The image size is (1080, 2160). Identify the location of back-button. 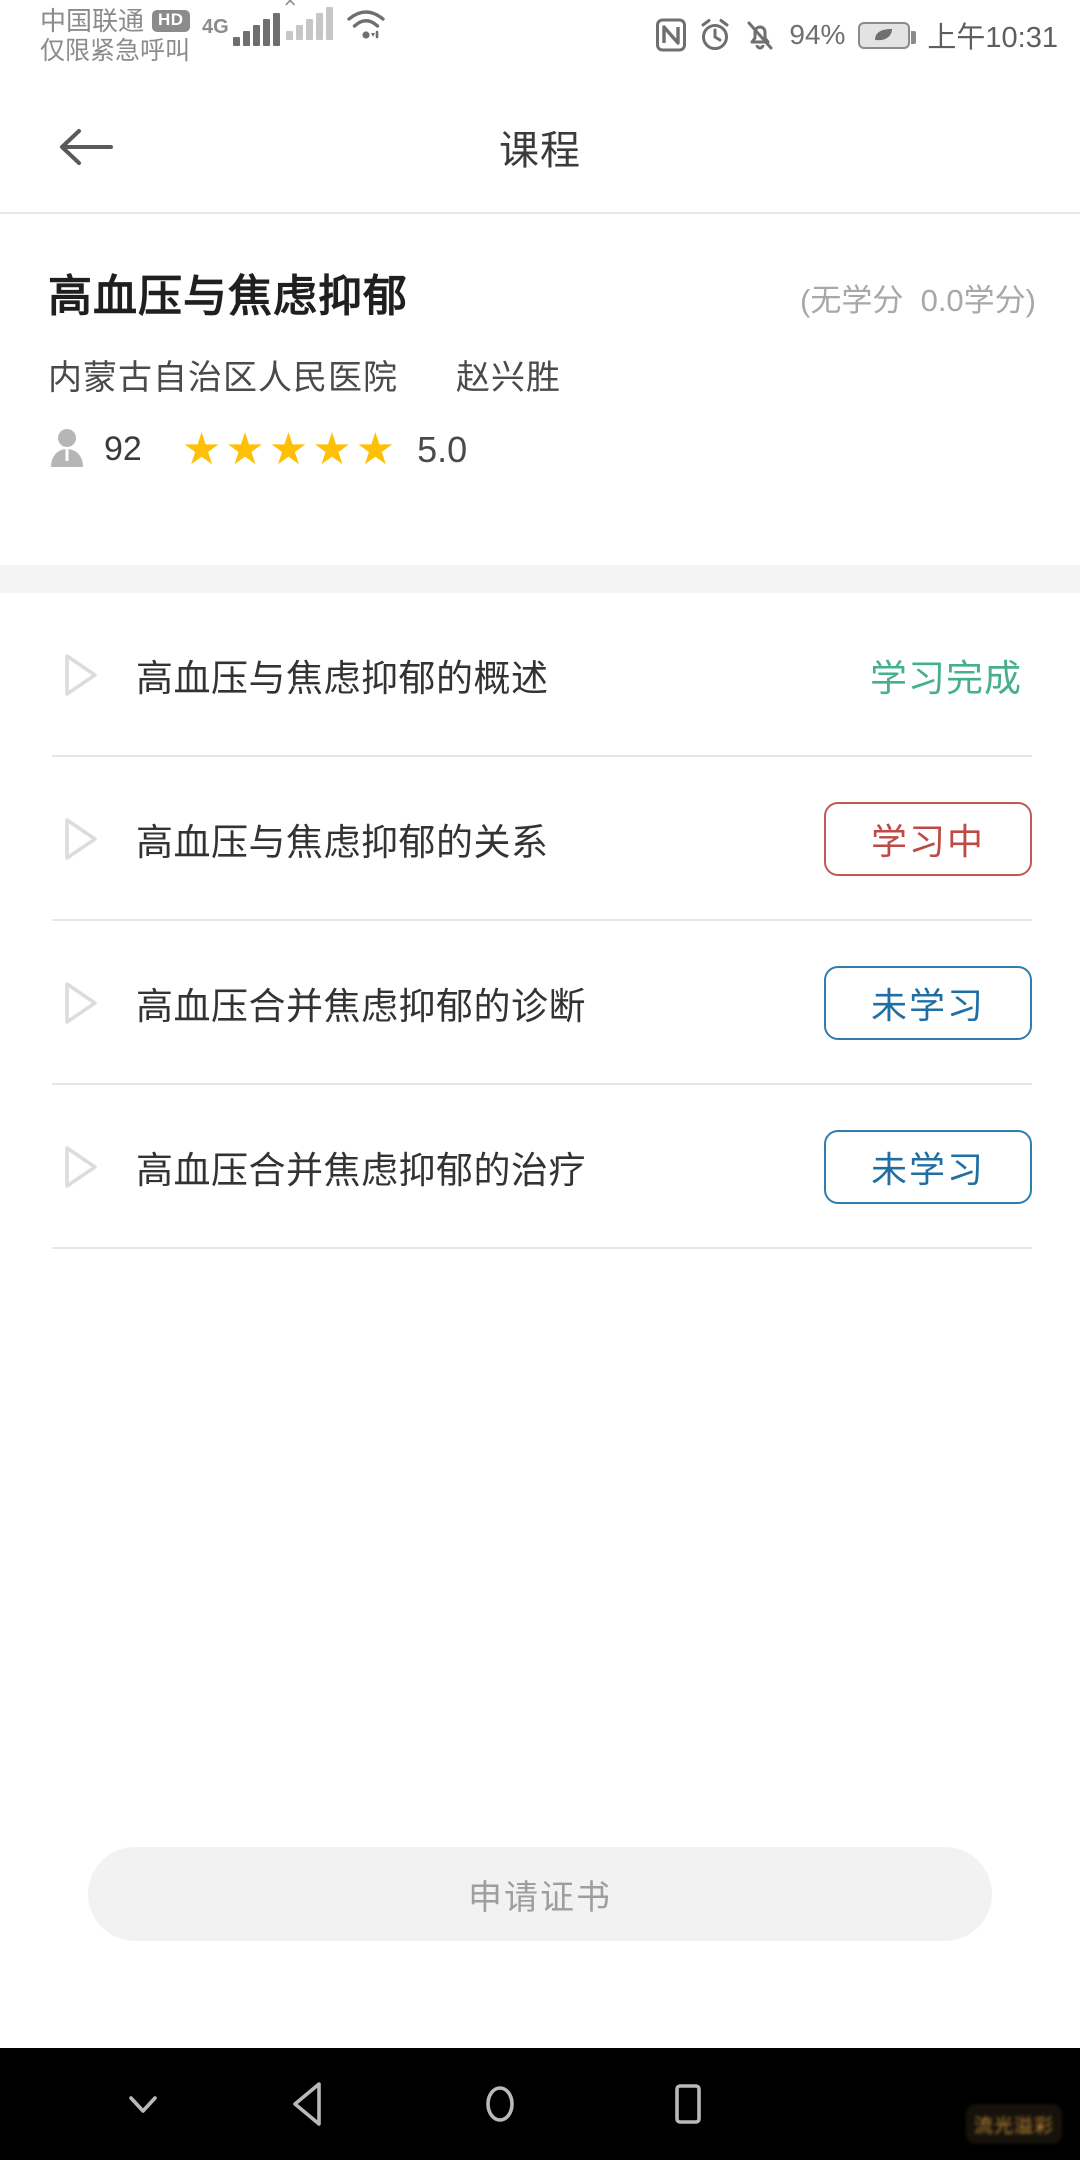
(86, 147).